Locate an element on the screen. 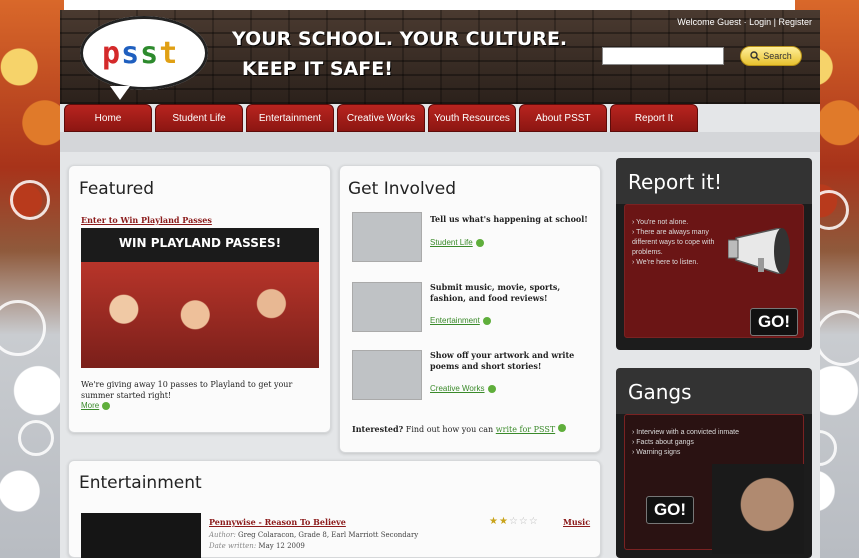 Image resolution: width=859 pixels, height=558 pixels. site-logo: psst is located at coordinates (144, 58).